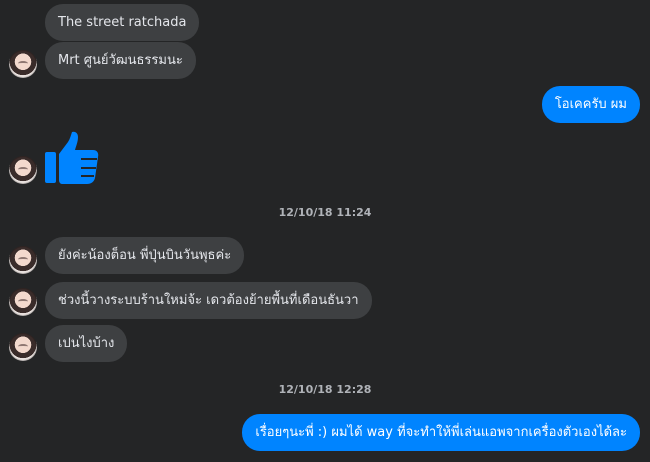 The height and width of the screenshot is (462, 650). What do you see at coordinates (145, 255) in the screenshot?
I see `message-bubble-incoming: ยังค่ะน้องต็อน พี่ปุ่นบินวันพุธค่ะ` at bounding box center [145, 255].